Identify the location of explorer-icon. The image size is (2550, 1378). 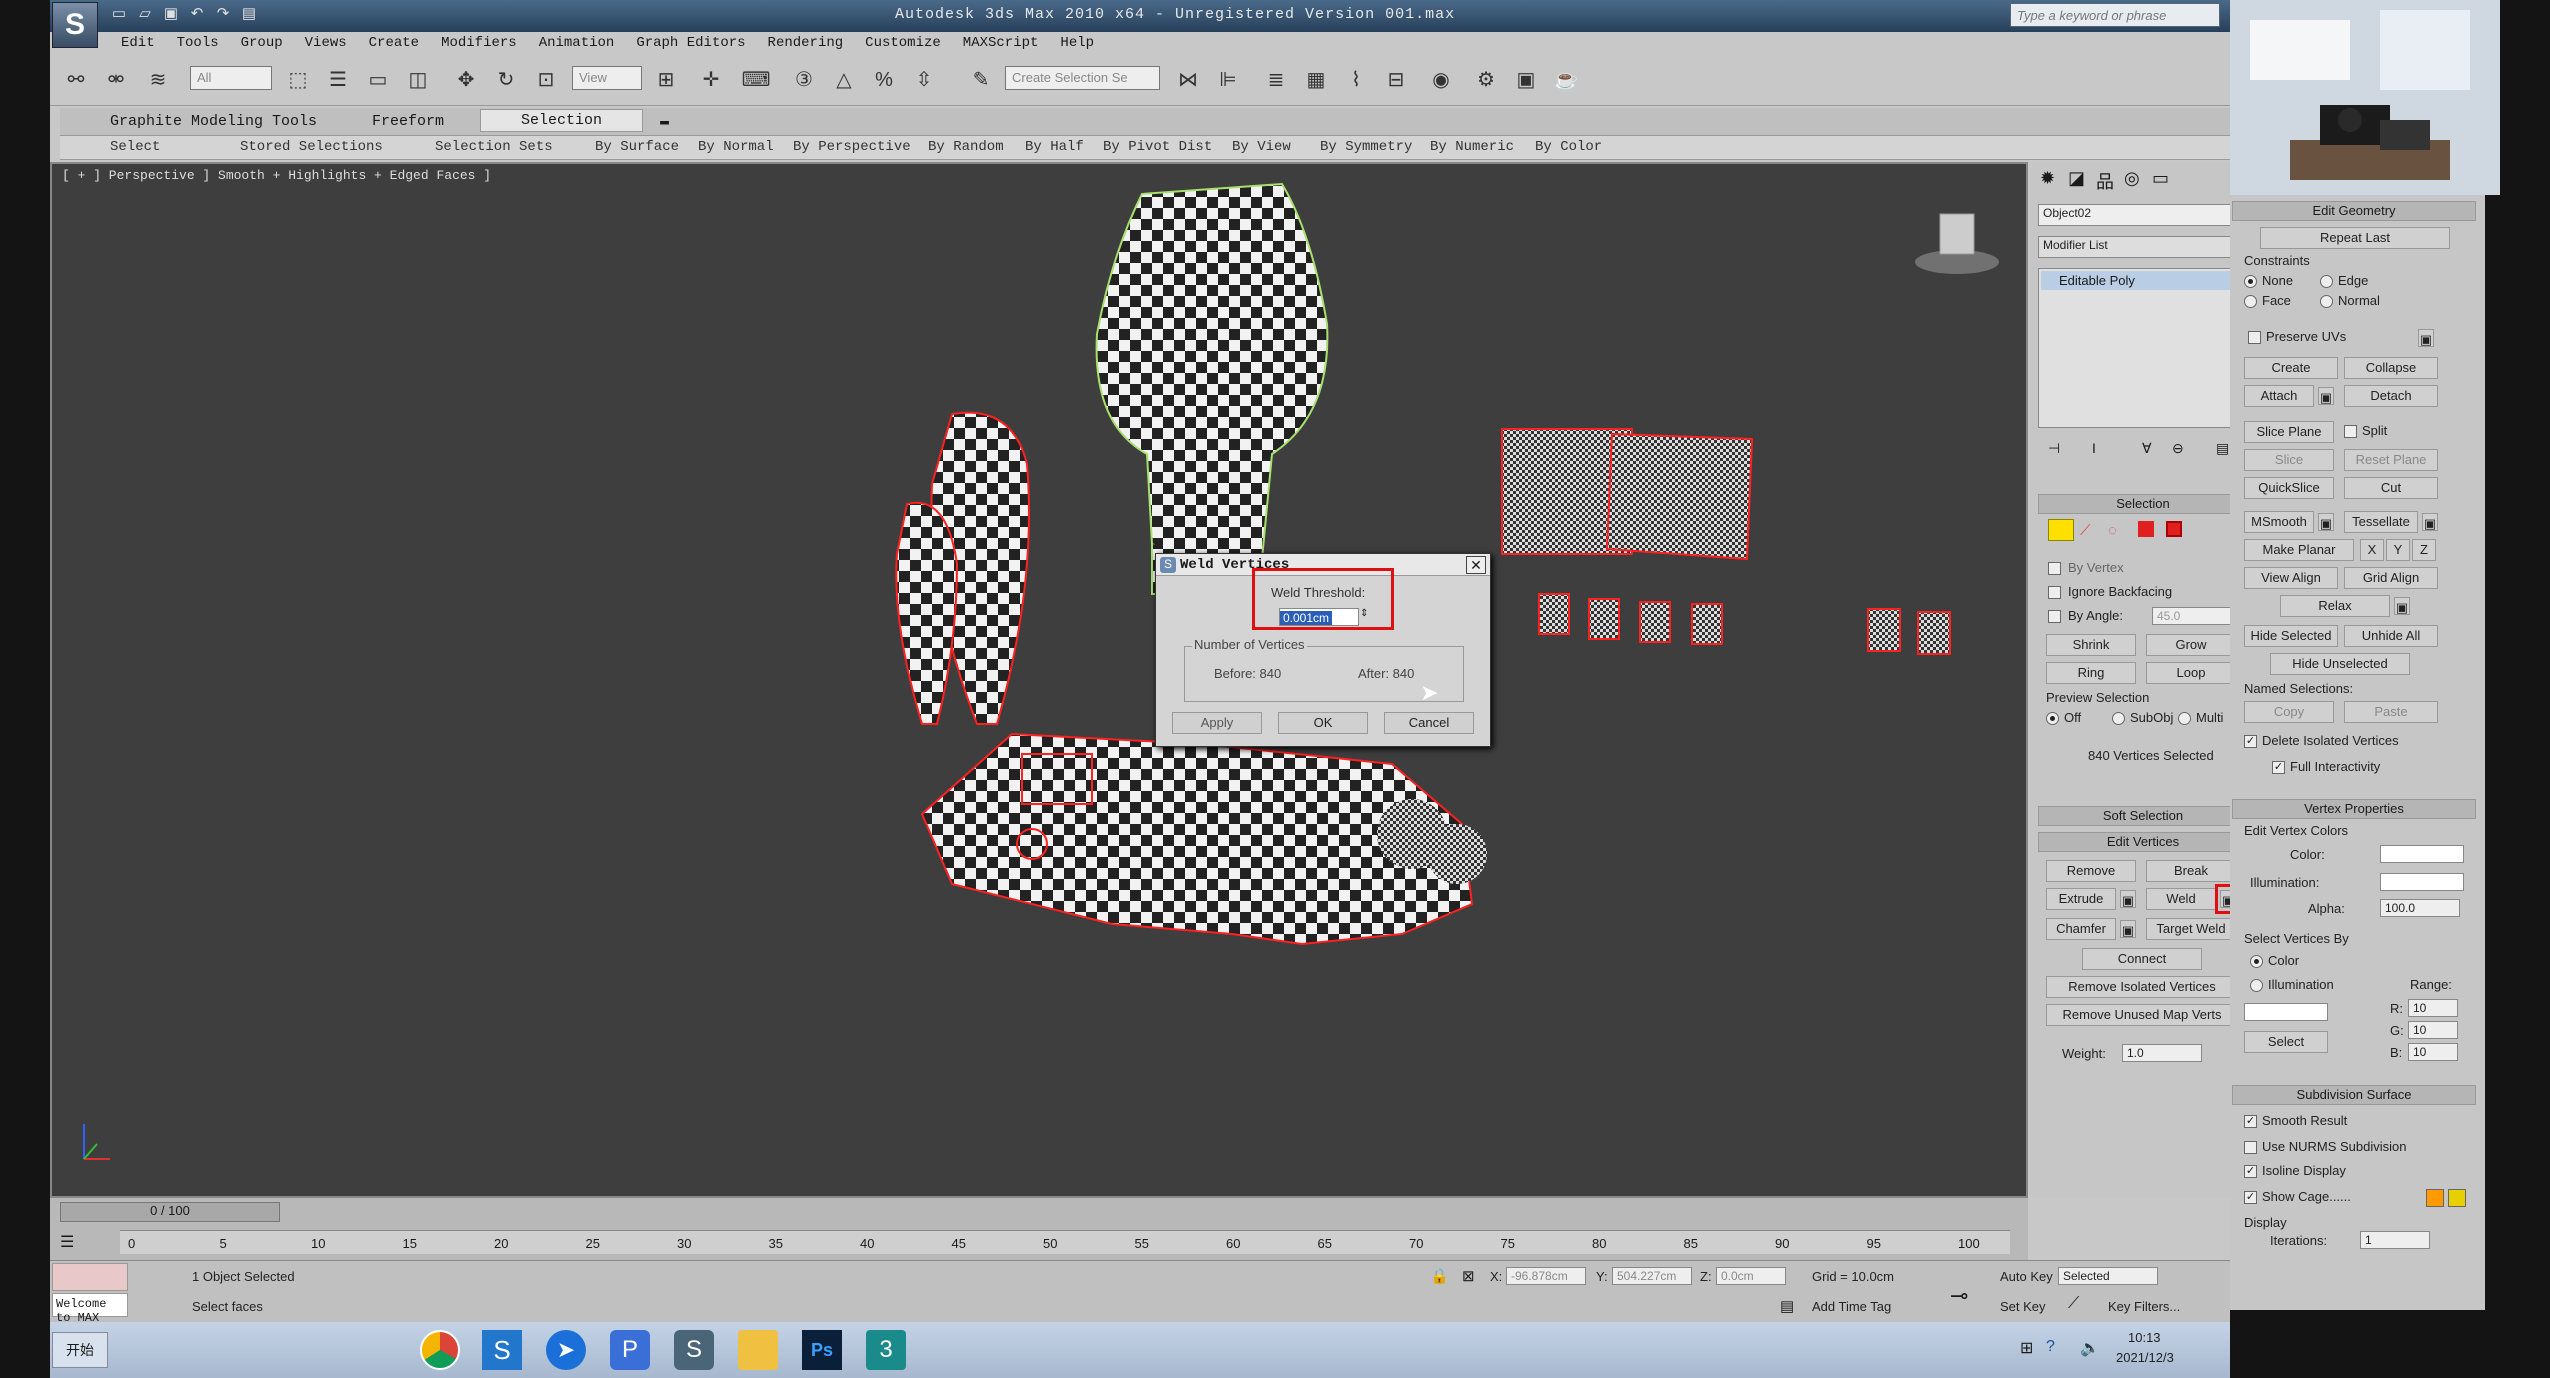
(758, 1350).